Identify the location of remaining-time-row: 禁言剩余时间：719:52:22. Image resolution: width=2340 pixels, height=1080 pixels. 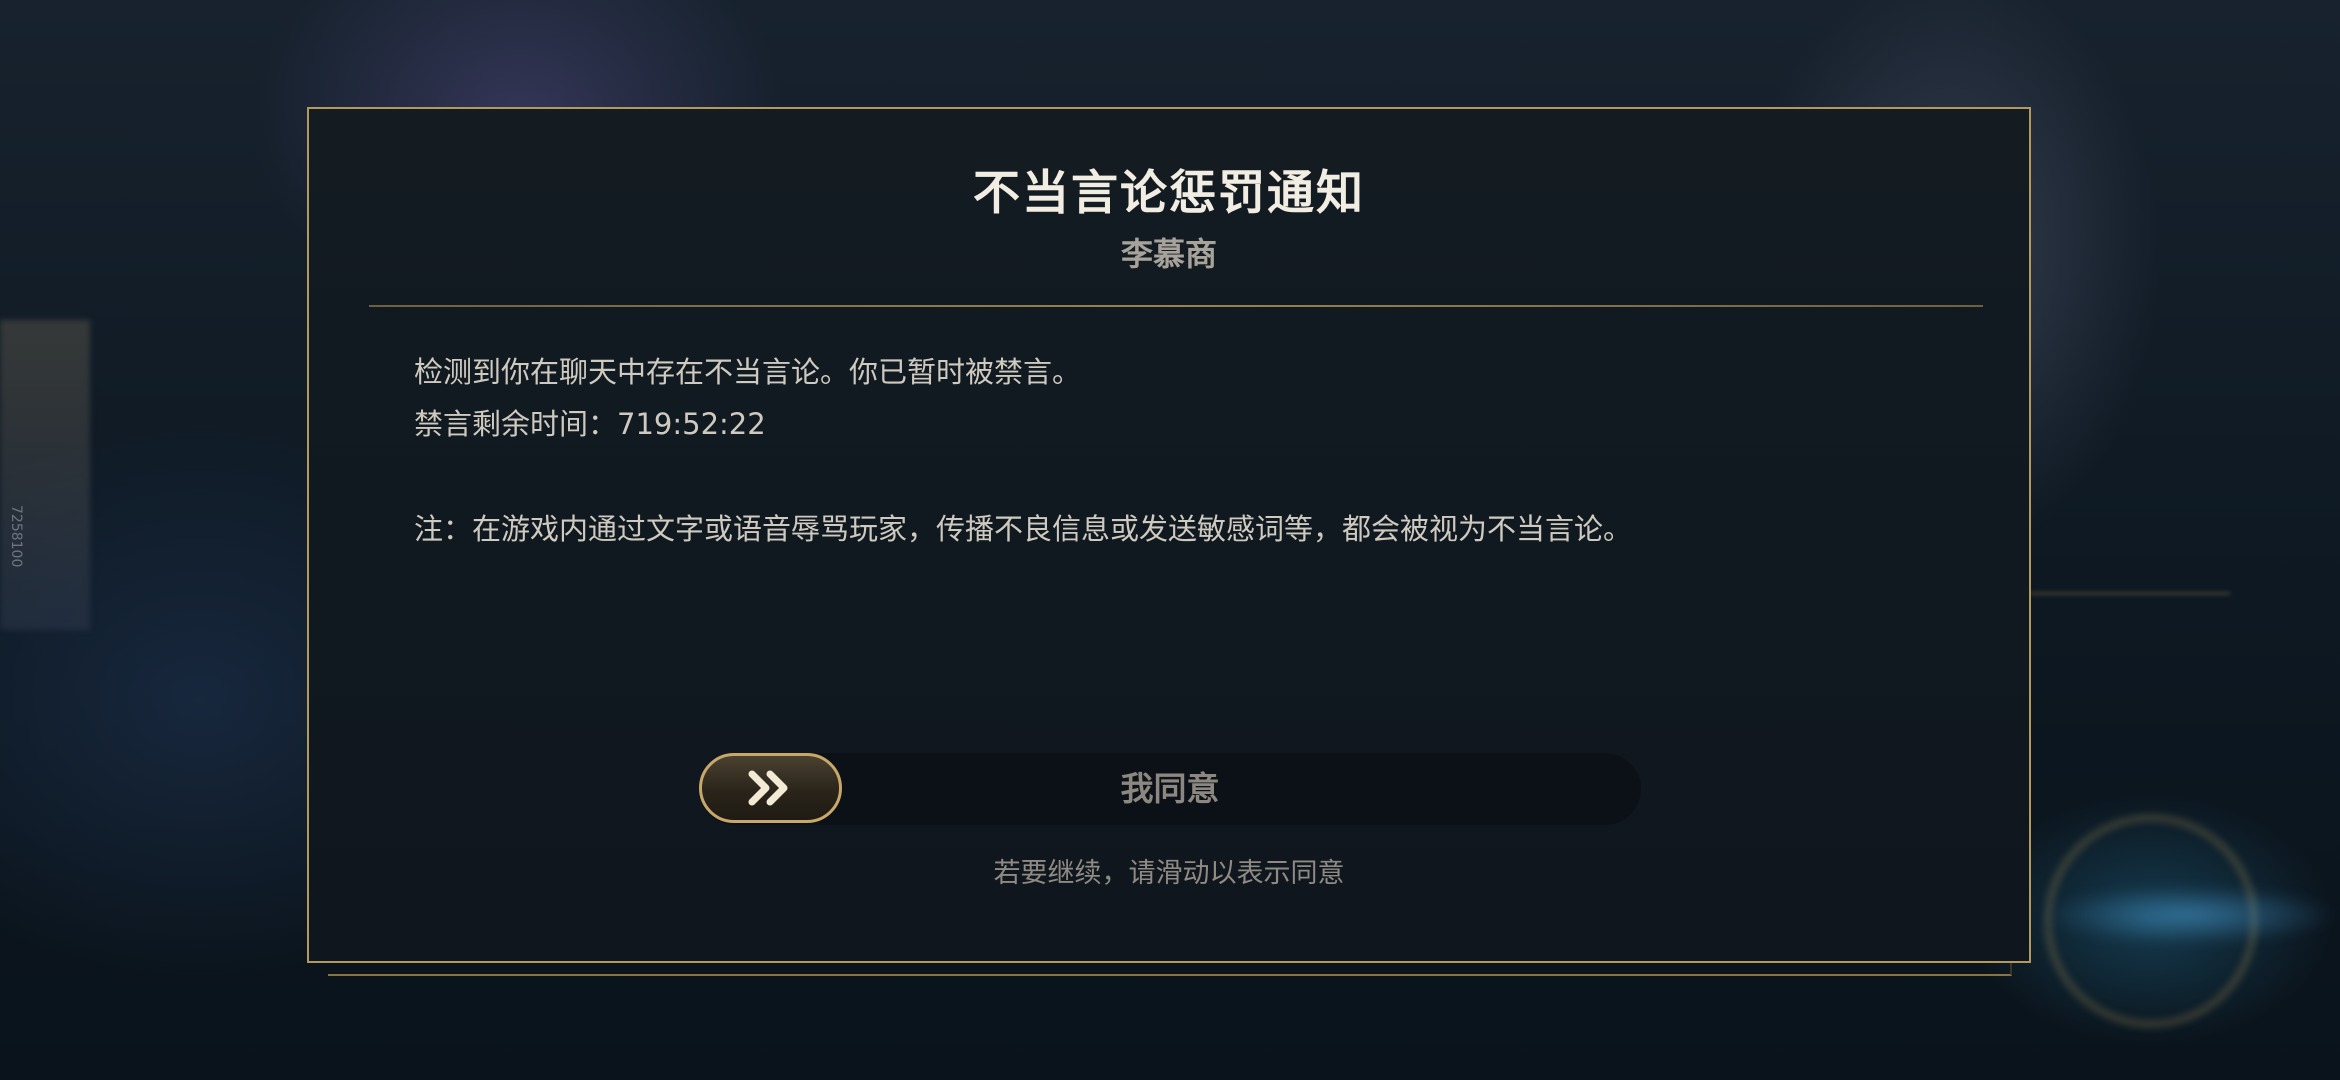
(590, 422).